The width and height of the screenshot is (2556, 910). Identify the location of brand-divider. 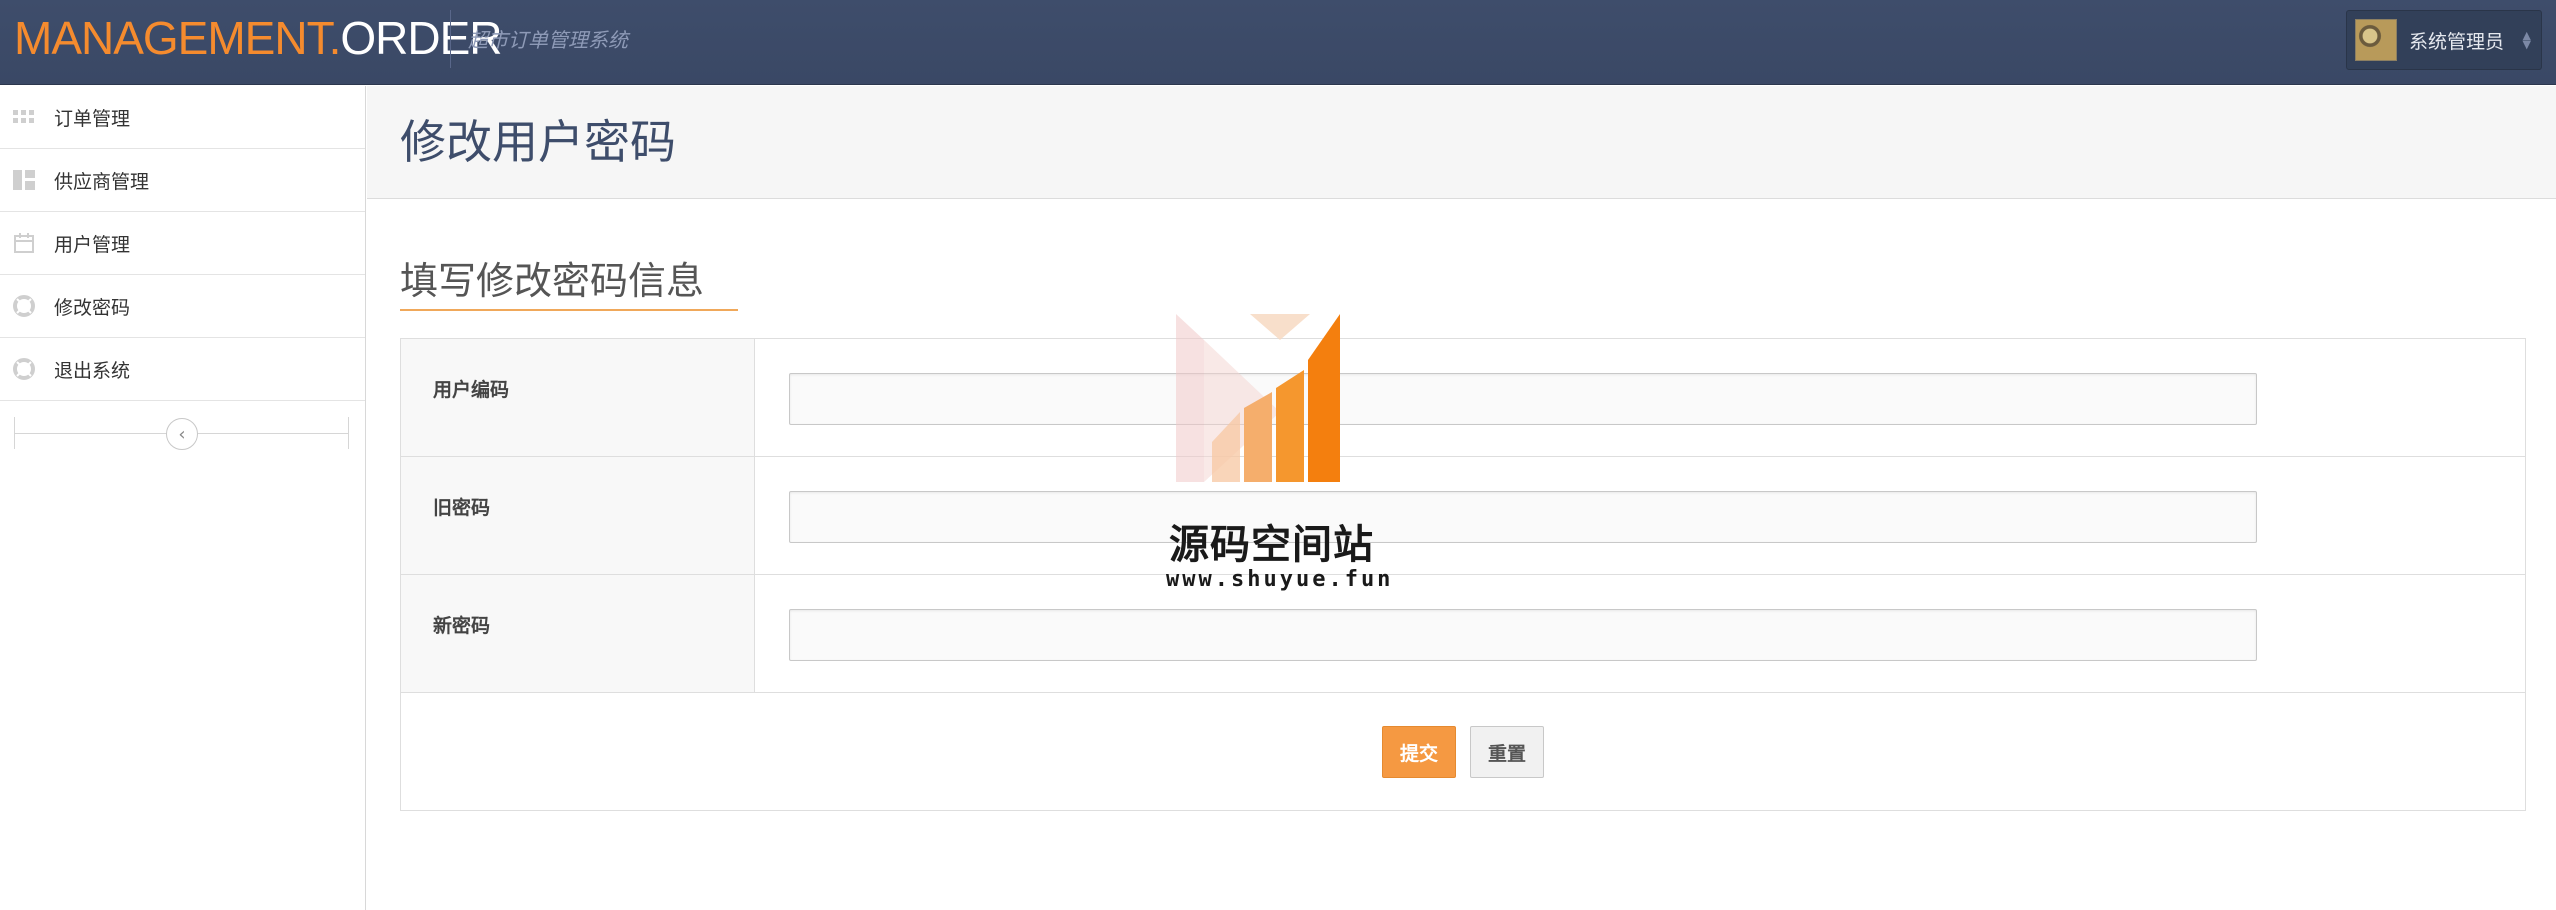
(450, 39).